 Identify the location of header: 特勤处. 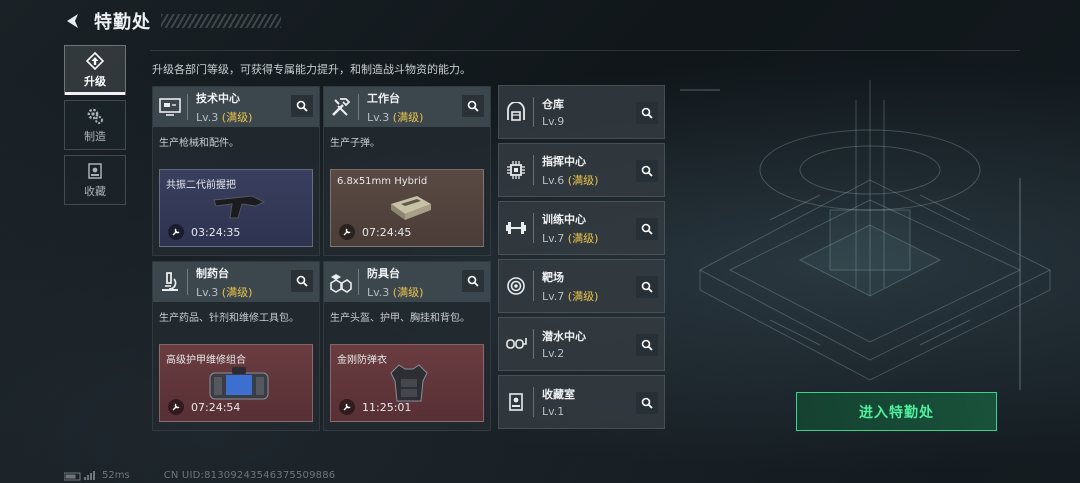
(171, 21).